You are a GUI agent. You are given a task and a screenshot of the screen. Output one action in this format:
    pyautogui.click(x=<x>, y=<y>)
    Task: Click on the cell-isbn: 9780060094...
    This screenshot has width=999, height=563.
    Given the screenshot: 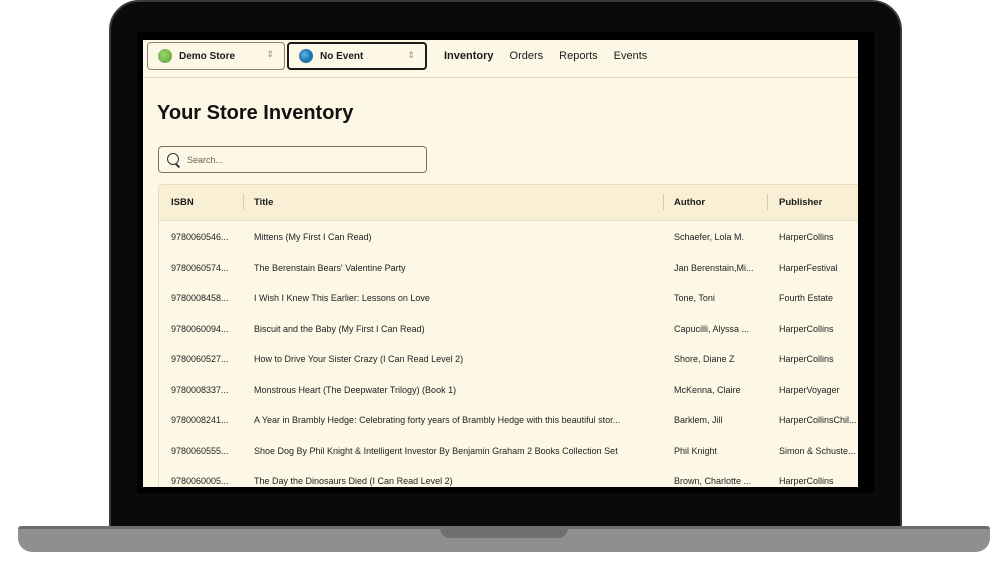 What is the action you would take?
    pyautogui.click(x=200, y=329)
    